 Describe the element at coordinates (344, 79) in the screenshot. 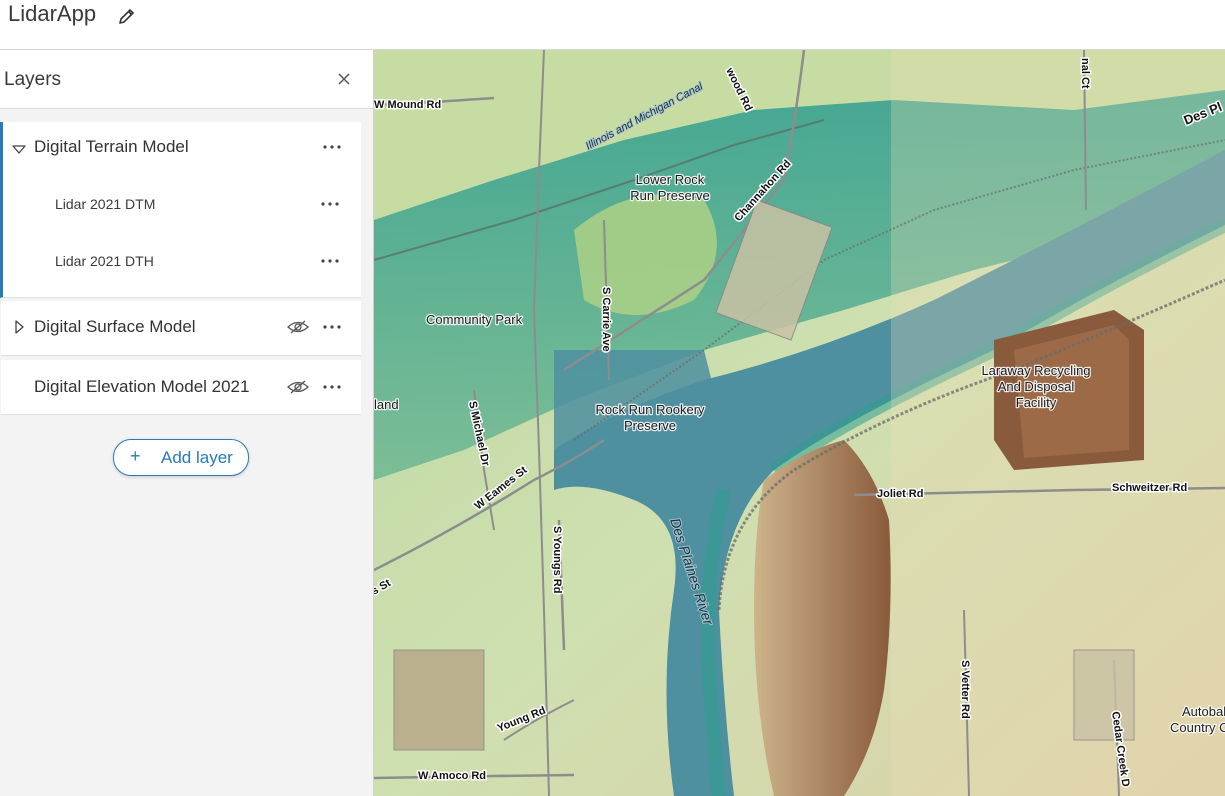

I see `close-icon` at that location.